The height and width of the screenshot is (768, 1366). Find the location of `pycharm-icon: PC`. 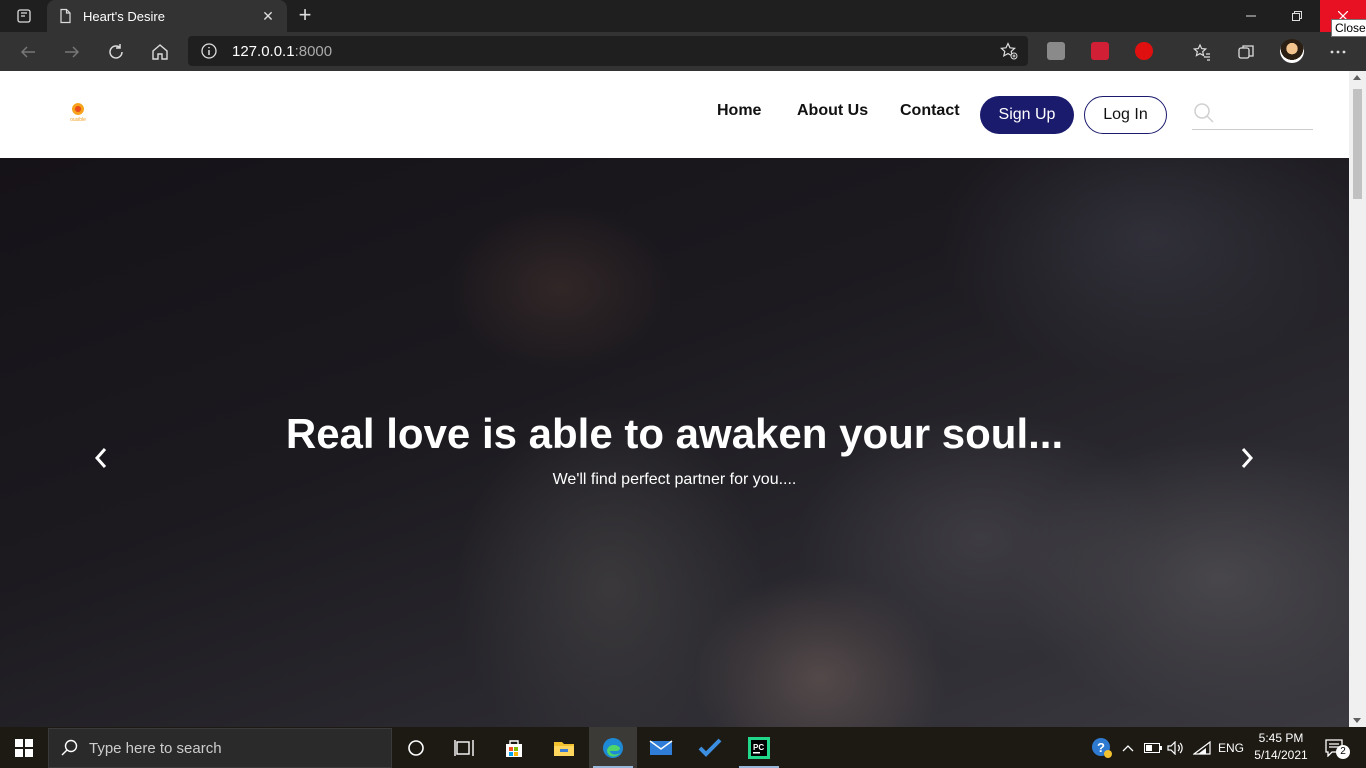

pycharm-icon: PC is located at coordinates (759, 747).